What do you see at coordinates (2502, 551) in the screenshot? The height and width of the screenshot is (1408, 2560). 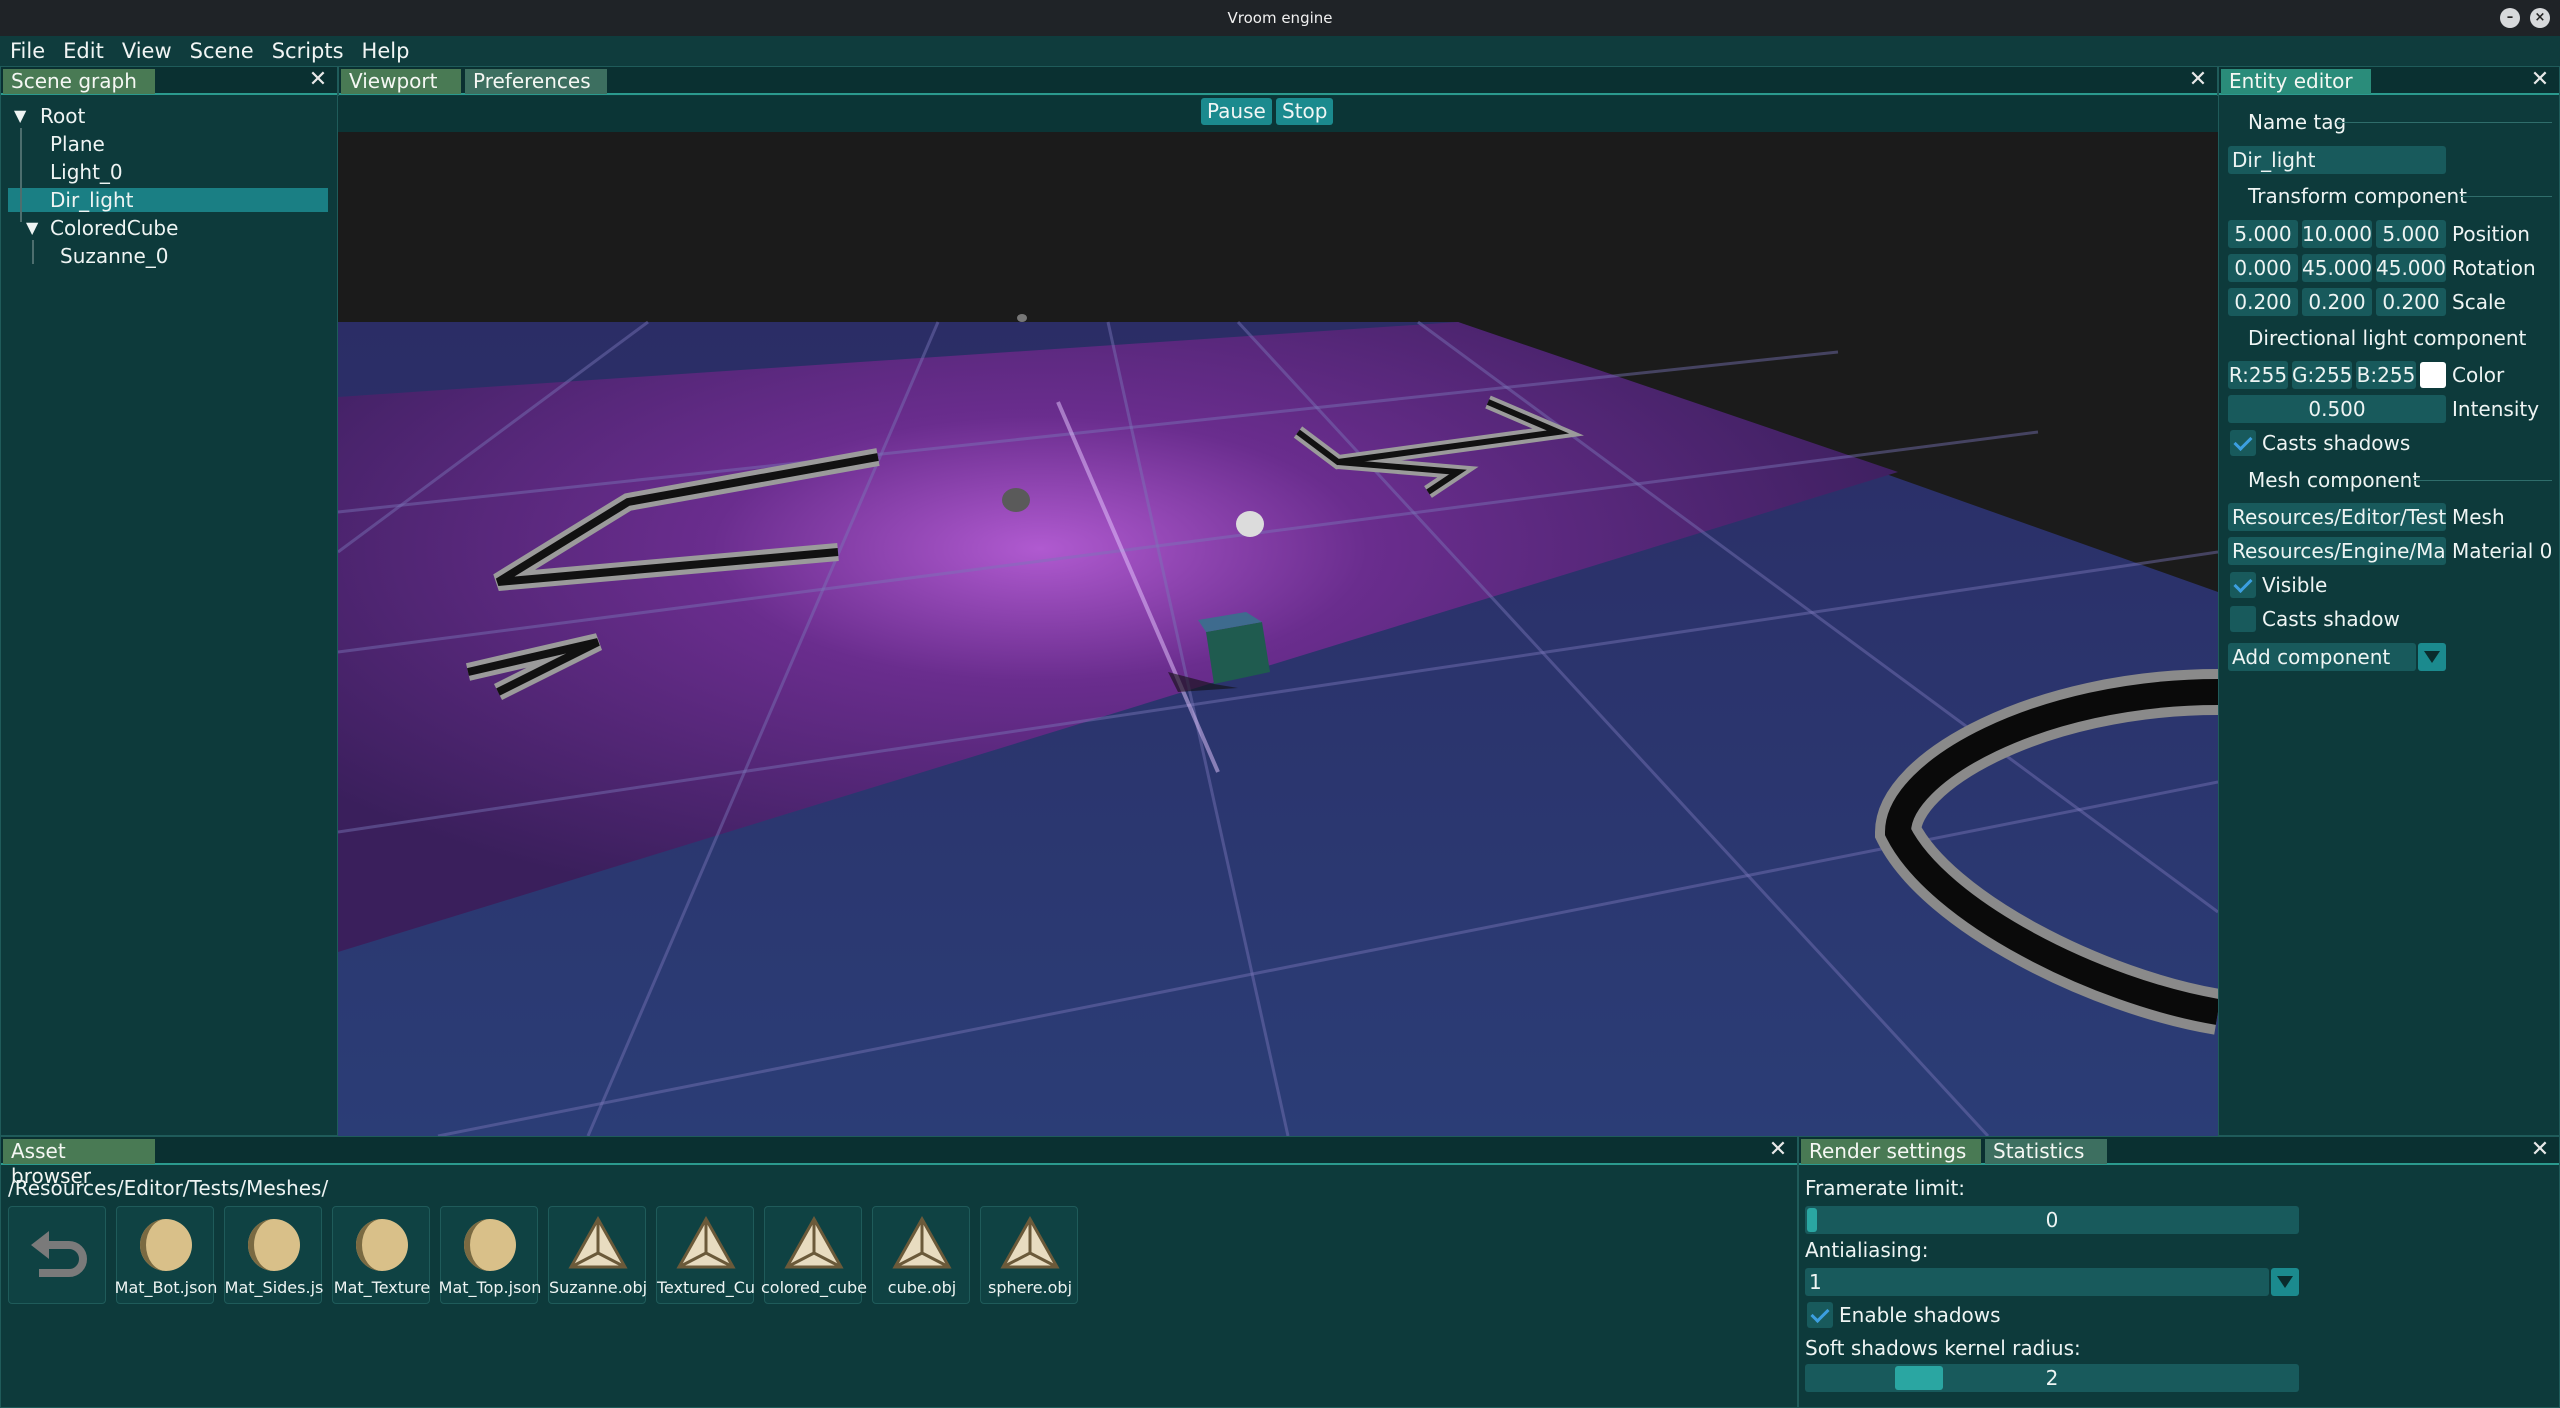 I see `material-label: Material 0` at bounding box center [2502, 551].